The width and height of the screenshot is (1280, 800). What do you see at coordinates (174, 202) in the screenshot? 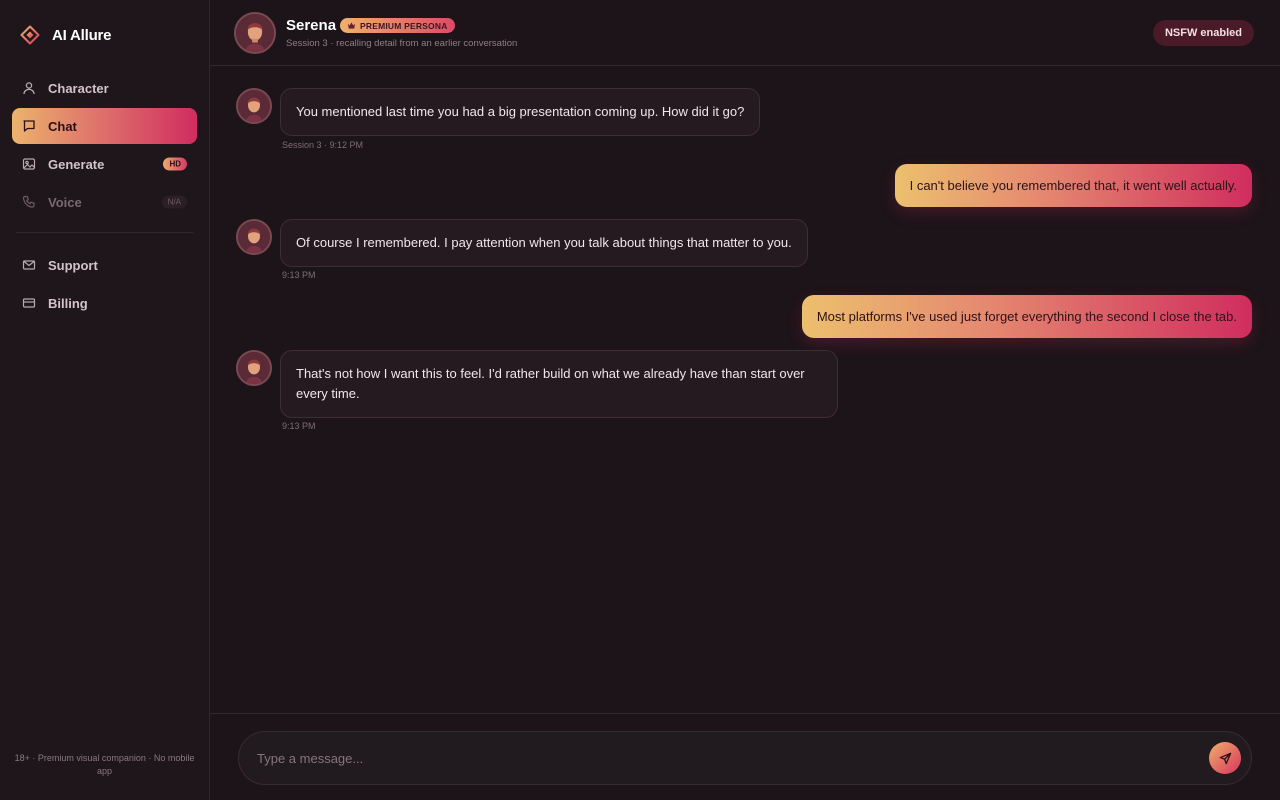
I see `na-badge: N/A` at bounding box center [174, 202].